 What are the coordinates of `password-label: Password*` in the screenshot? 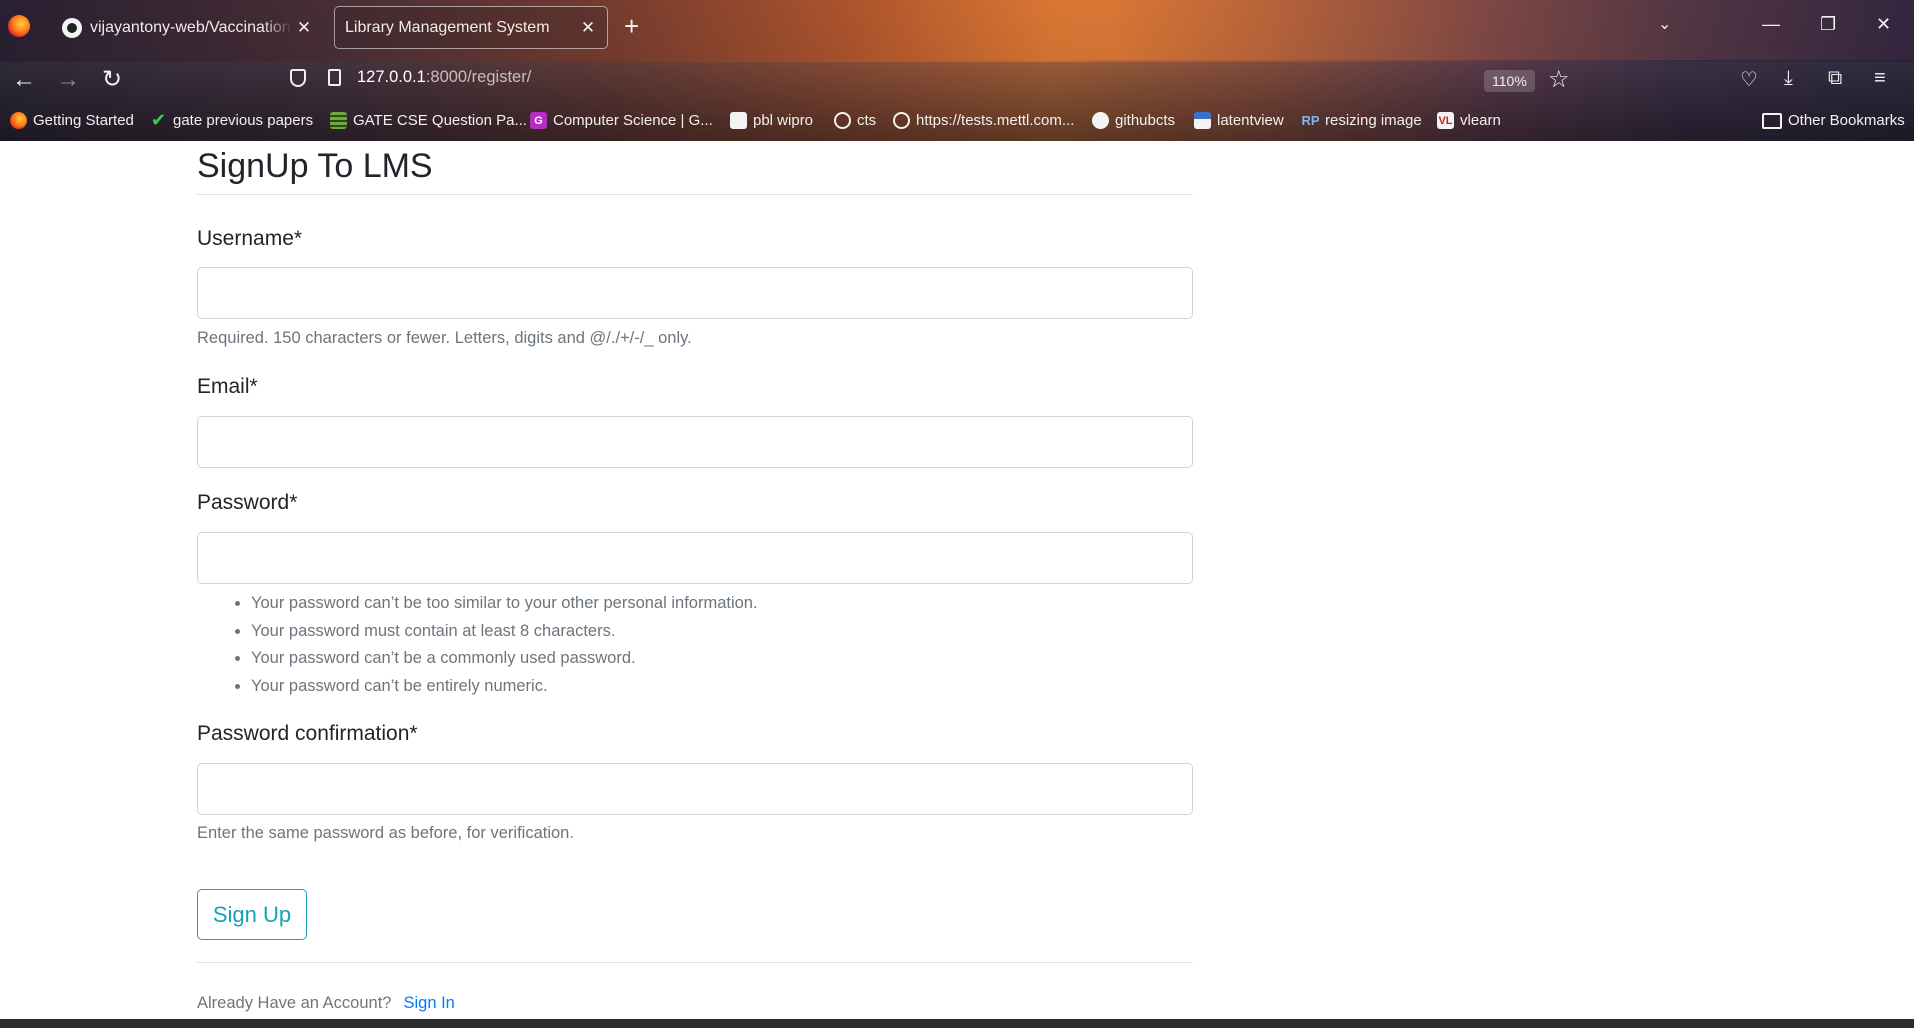 It's located at (247, 502).